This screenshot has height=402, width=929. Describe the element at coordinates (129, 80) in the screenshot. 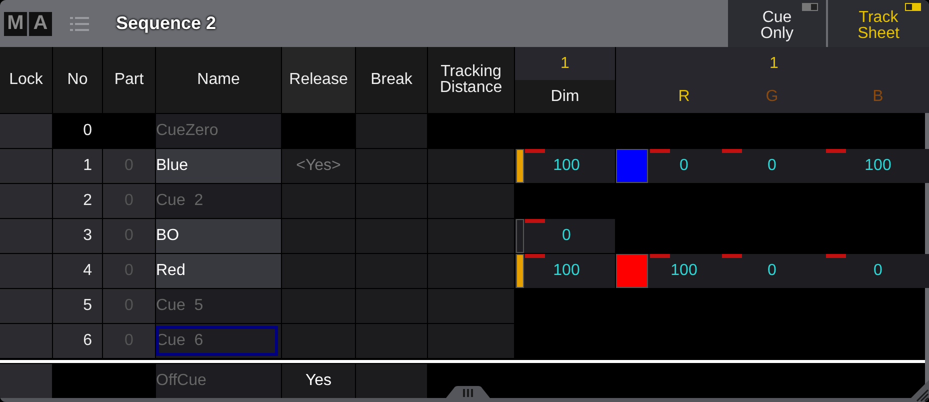

I see `column-header: Part` at that location.